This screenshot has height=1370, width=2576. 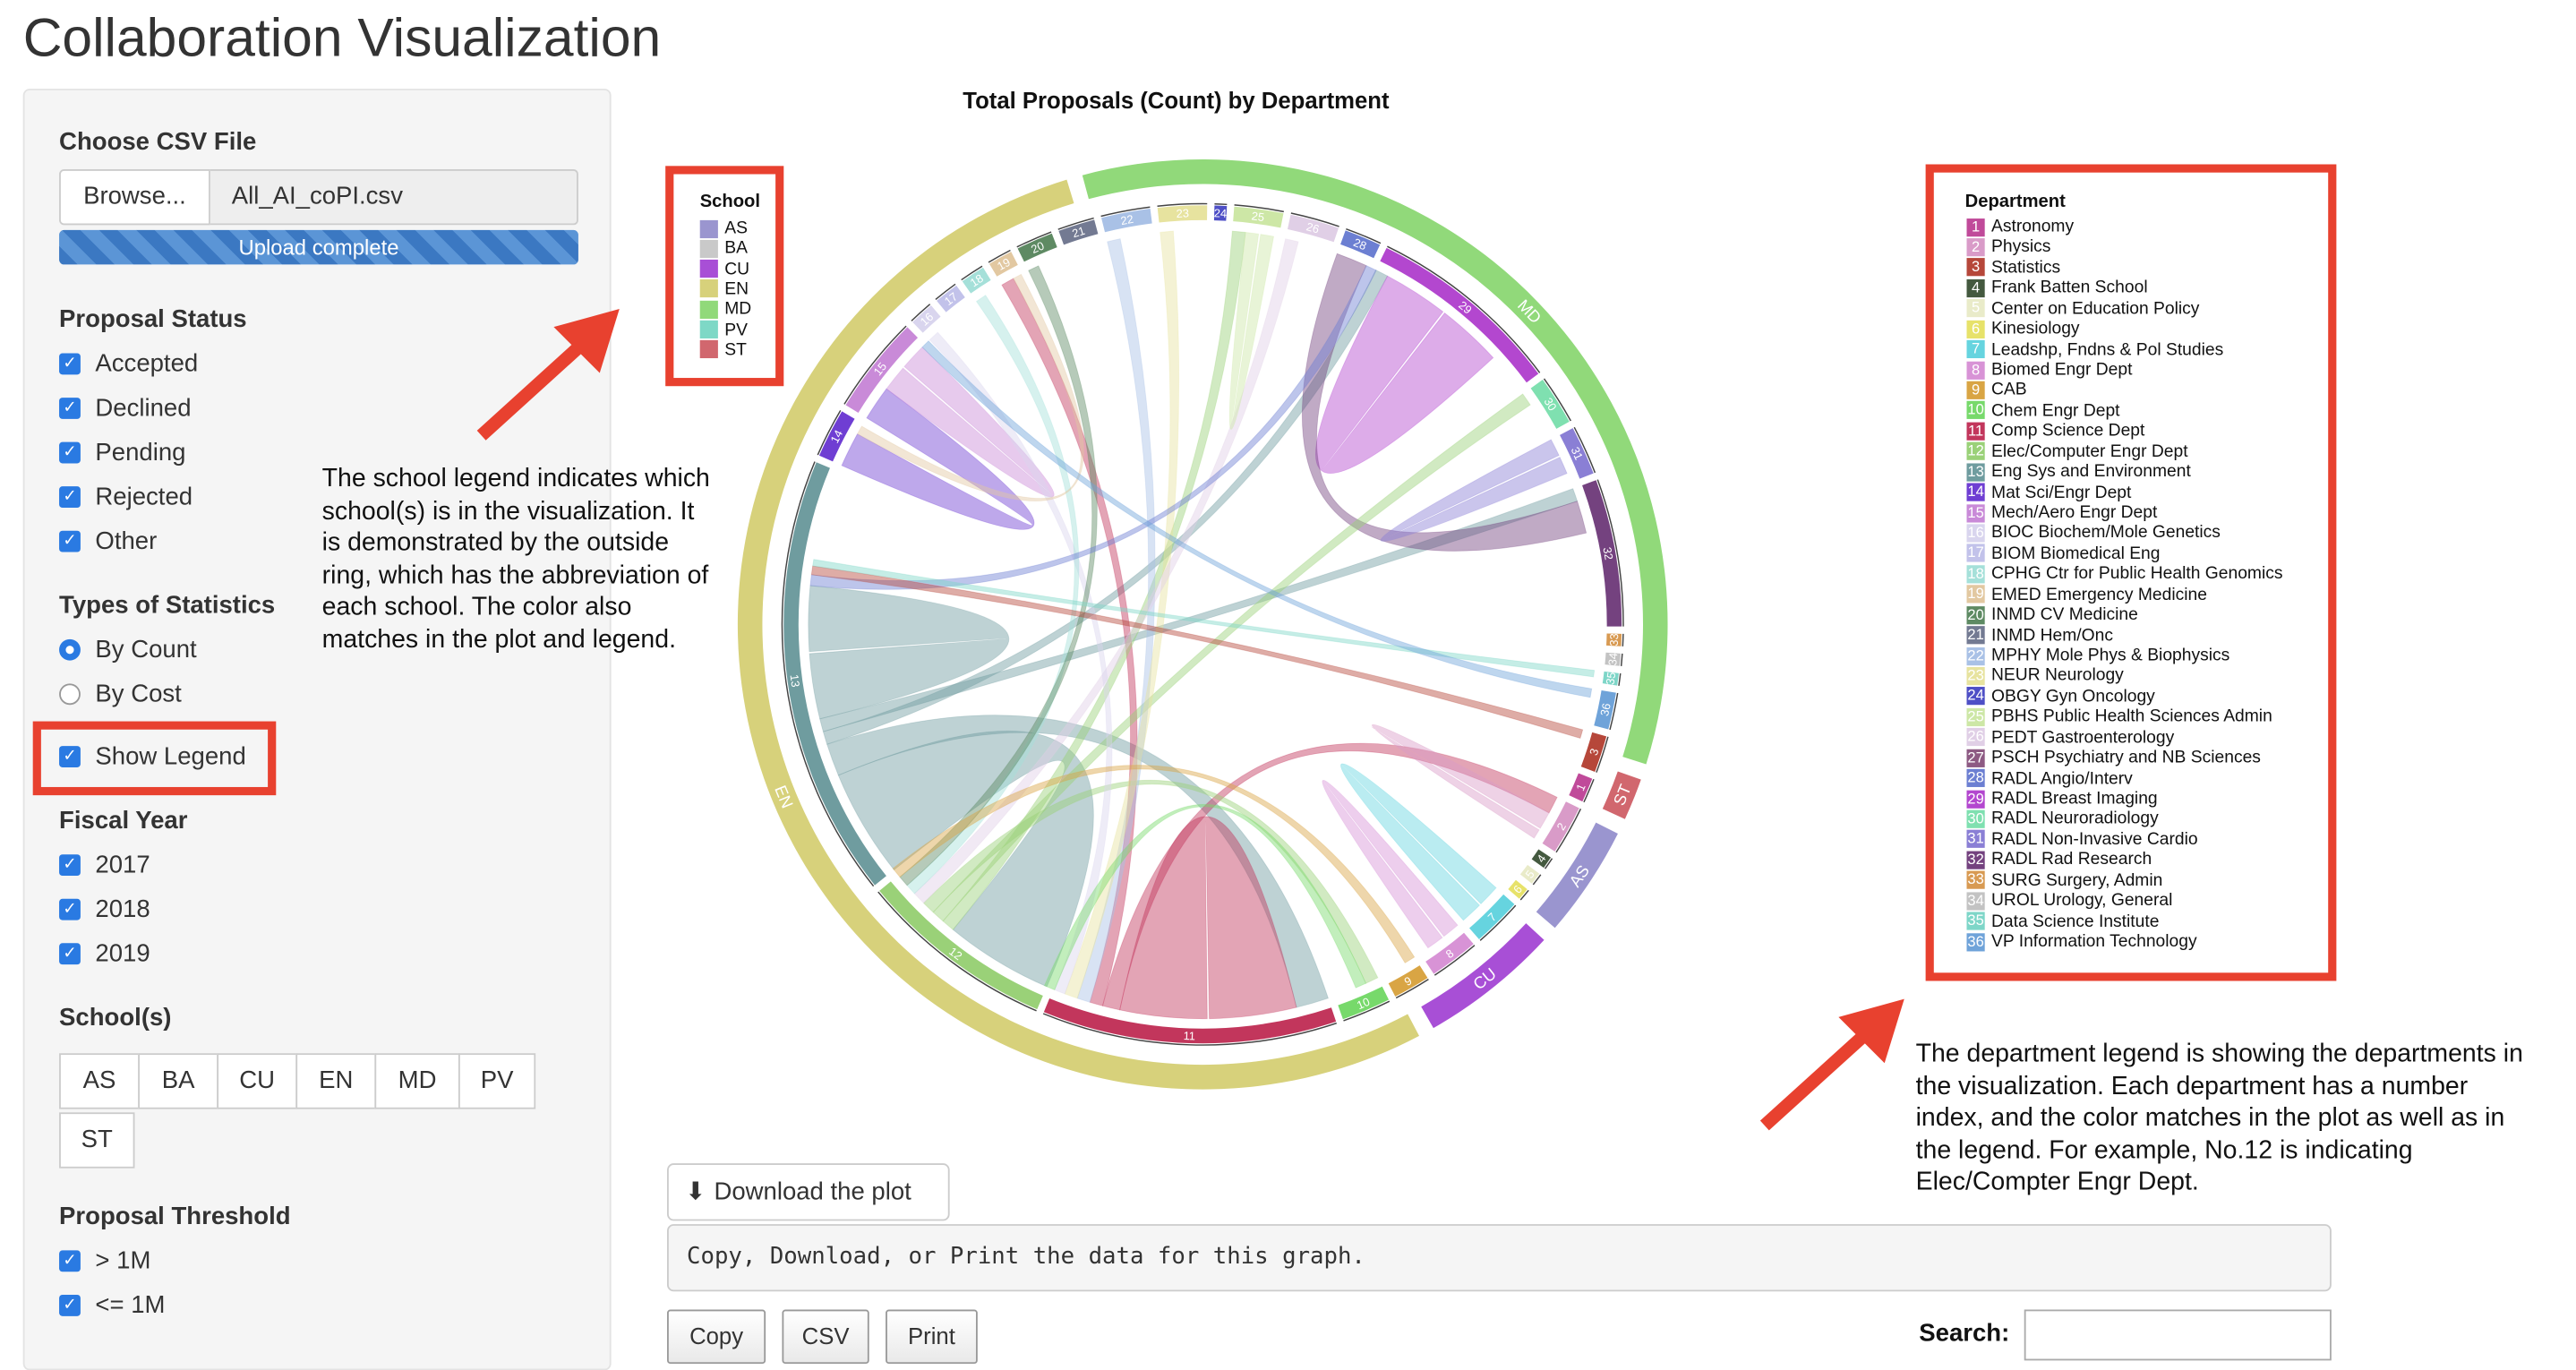 What do you see at coordinates (1623, 640) in the screenshot?
I see `department-axis` at bounding box center [1623, 640].